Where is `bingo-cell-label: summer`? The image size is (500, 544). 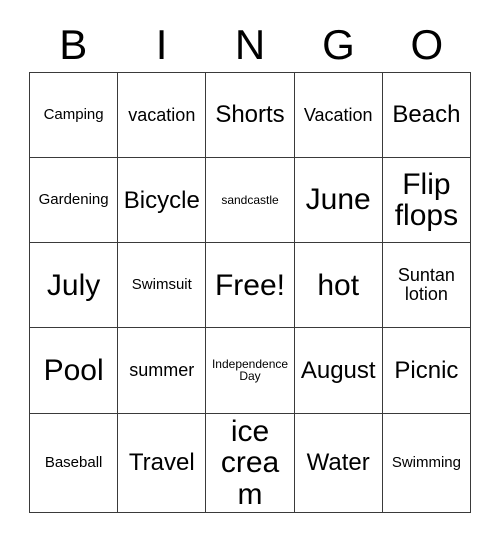 bingo-cell-label: summer is located at coordinates (162, 369).